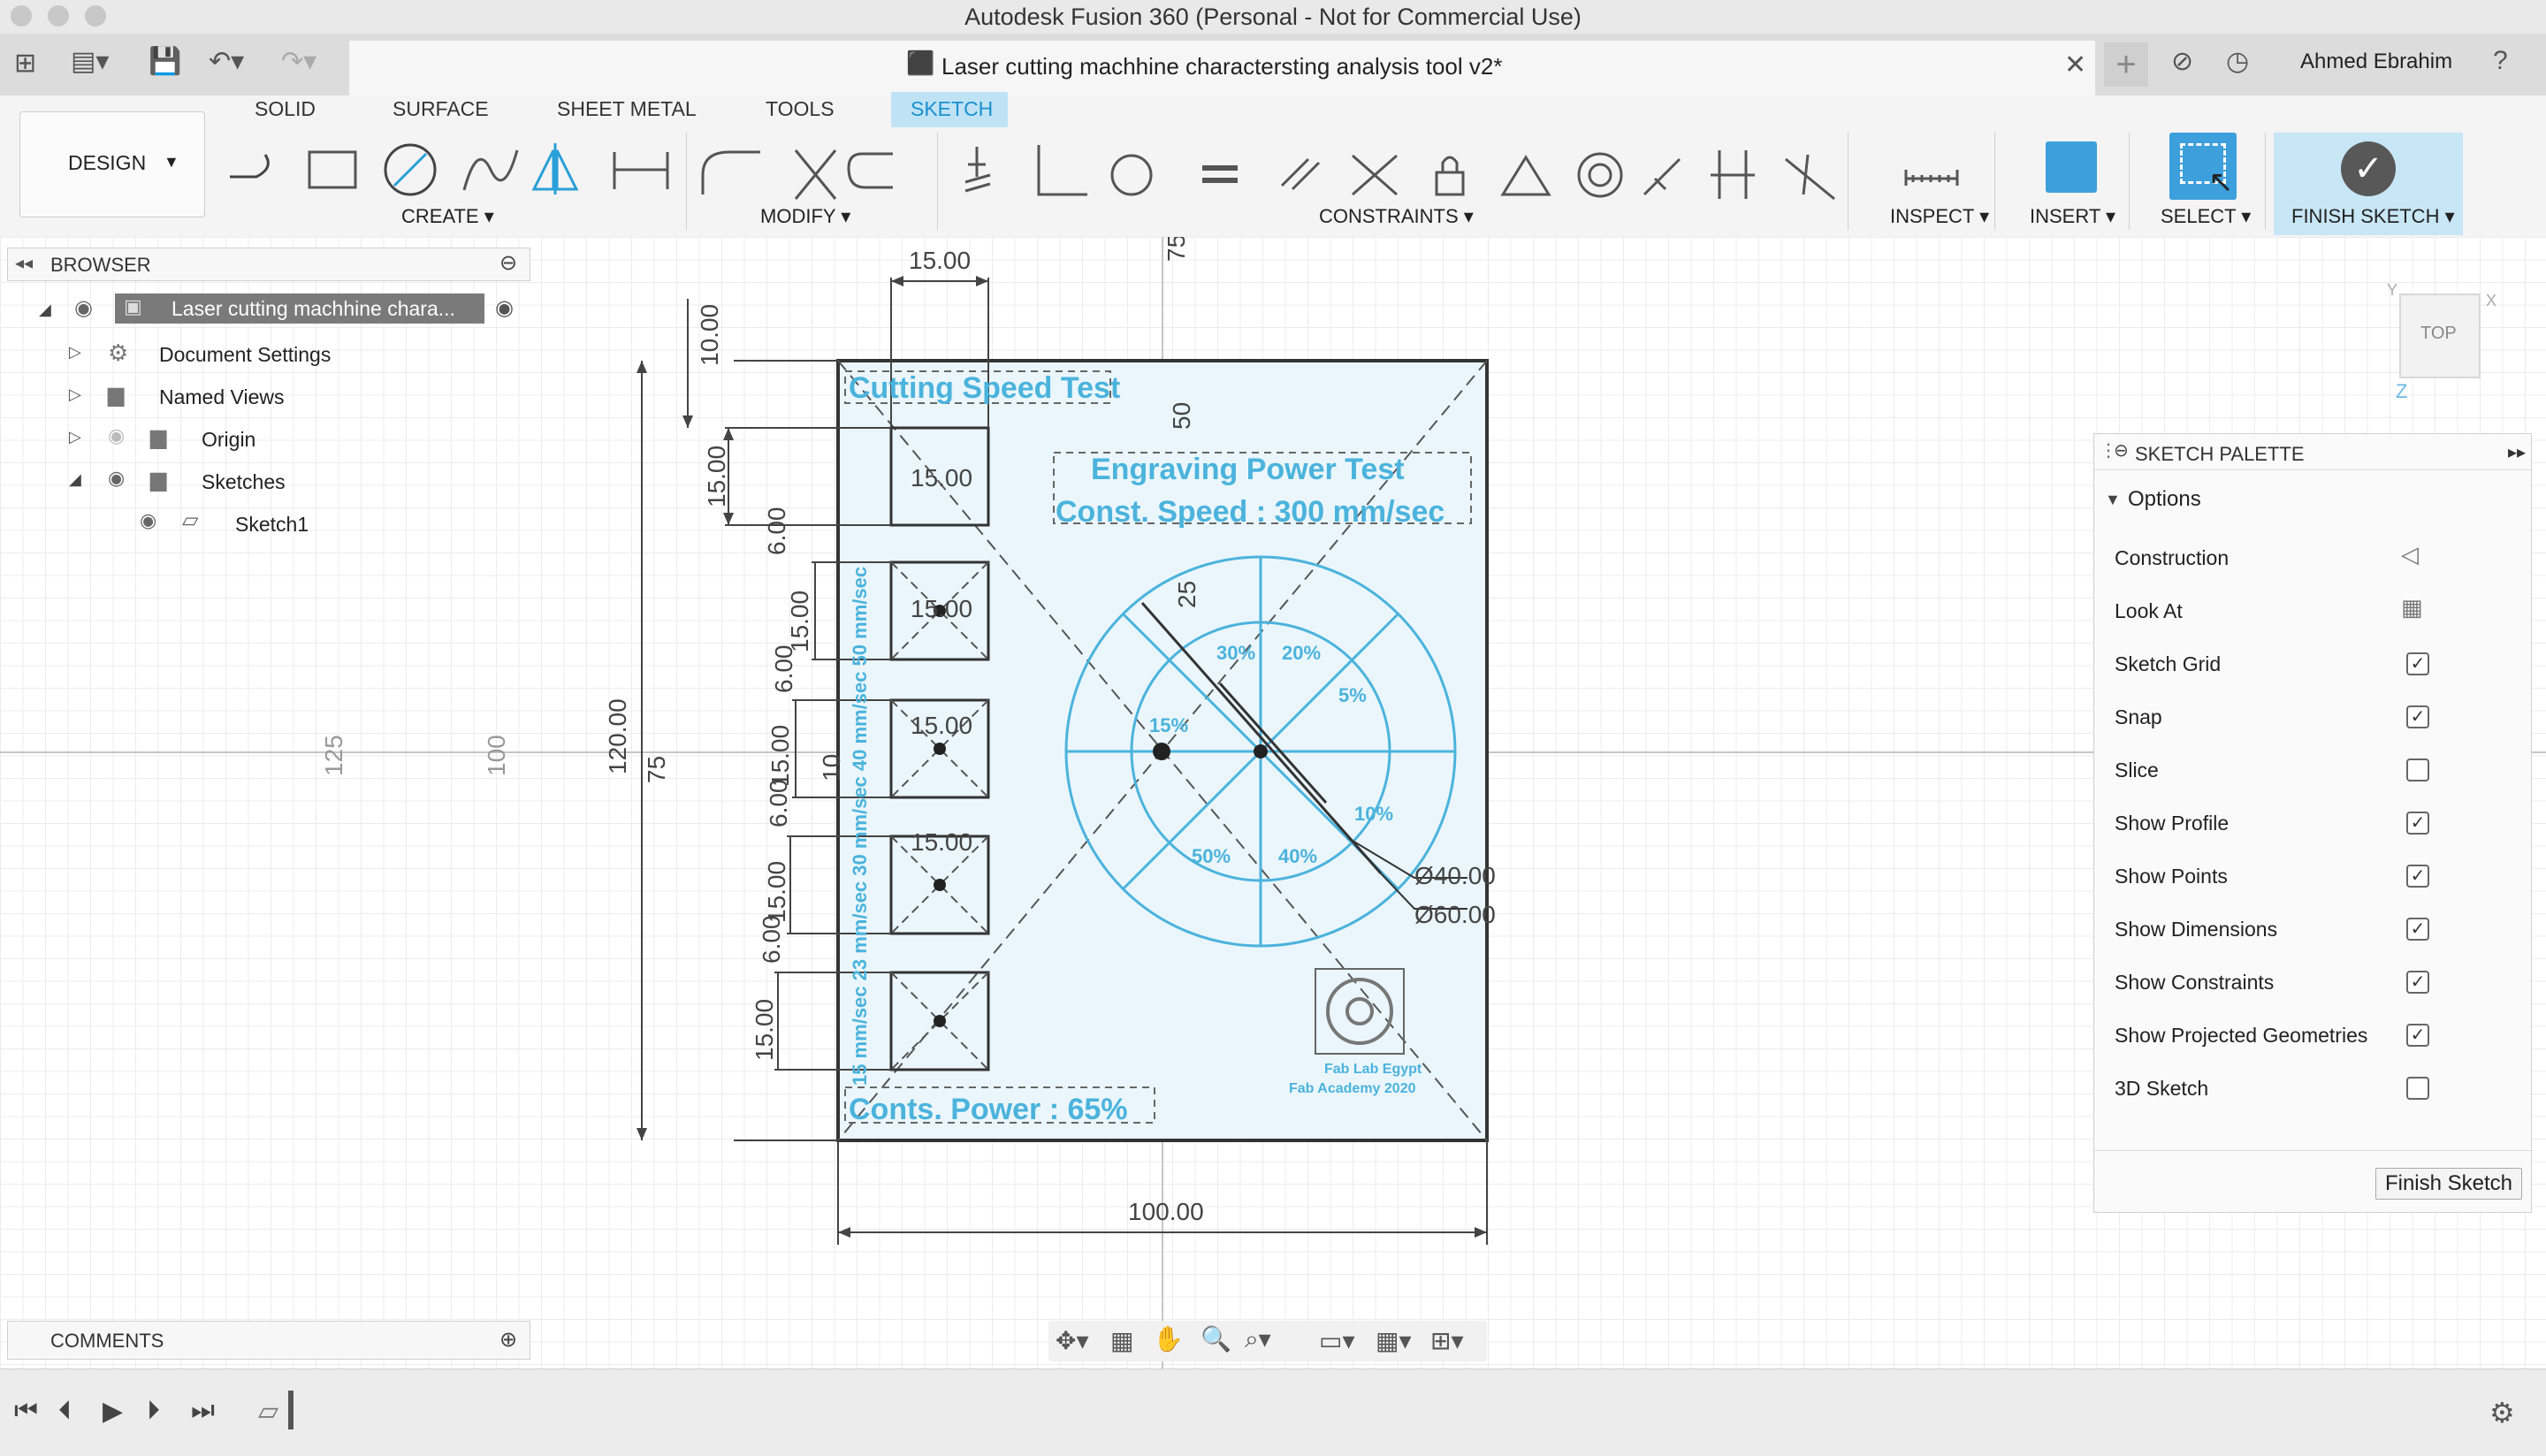  What do you see at coordinates (25, 63) in the screenshot?
I see `data-panel-grid-icon: ⊞` at bounding box center [25, 63].